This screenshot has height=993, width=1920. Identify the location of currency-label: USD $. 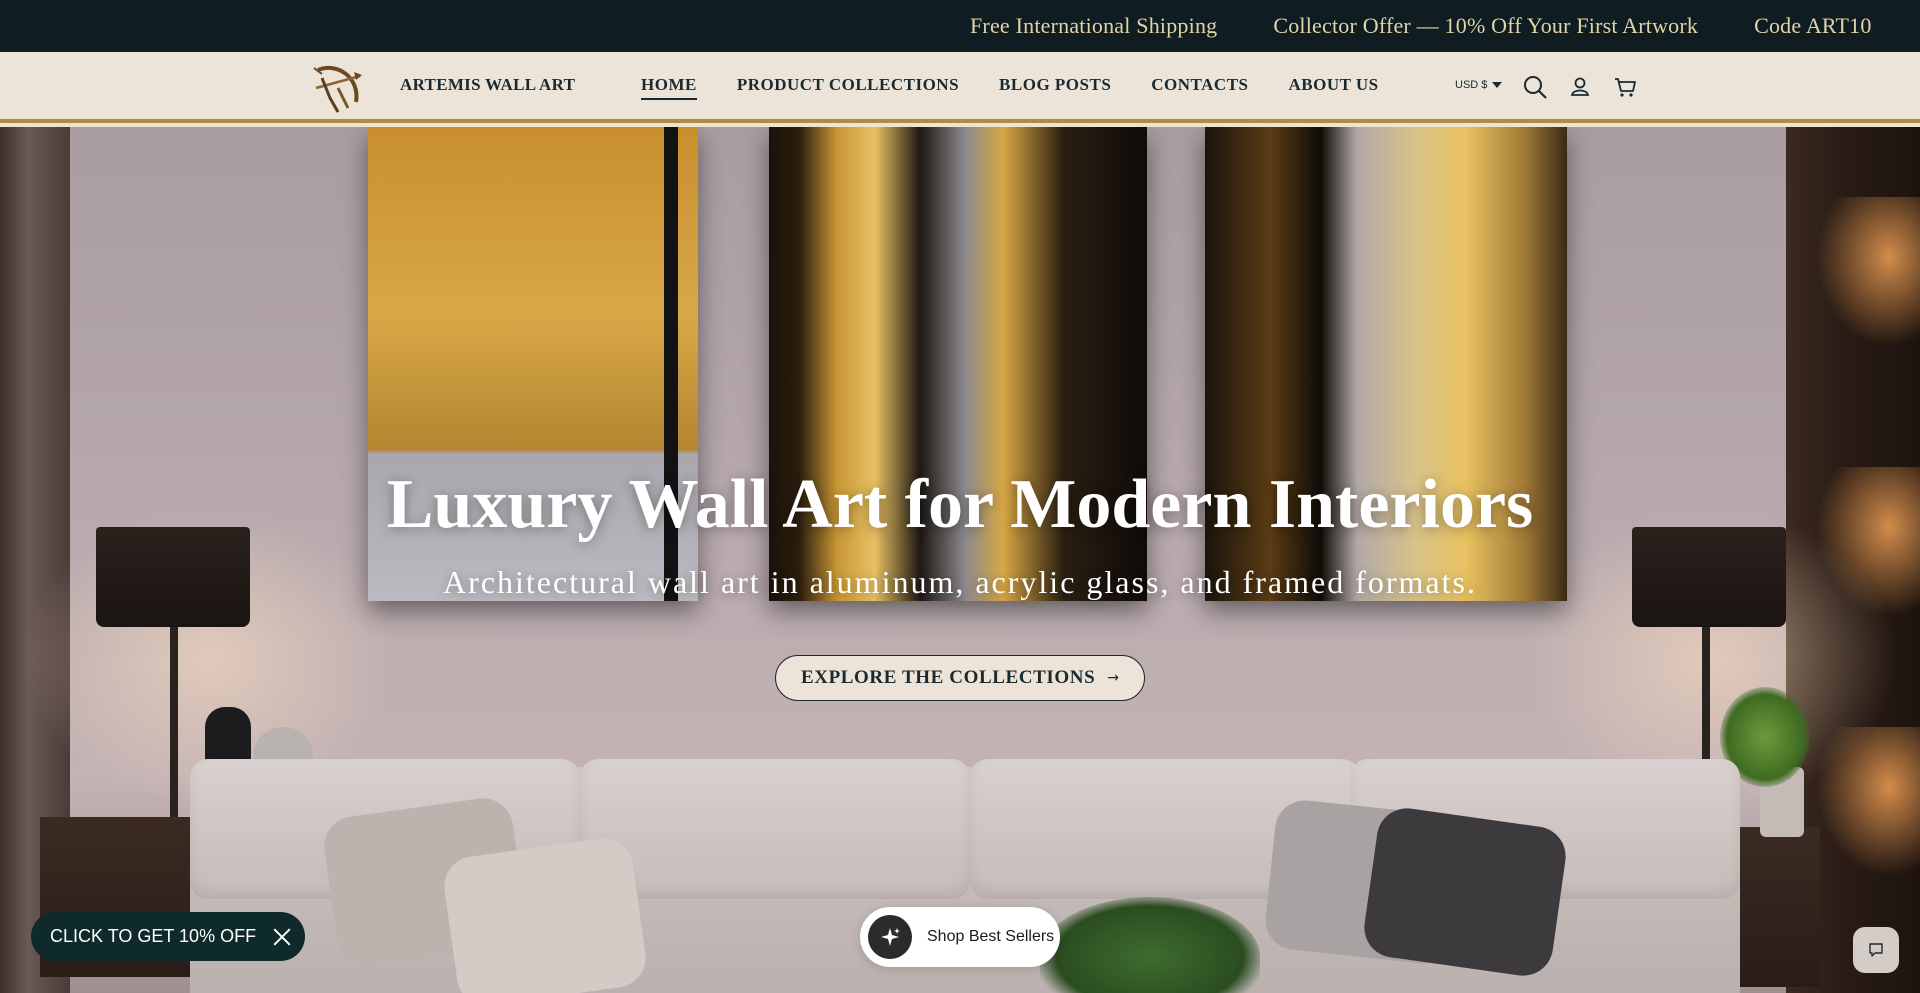
(1471, 85).